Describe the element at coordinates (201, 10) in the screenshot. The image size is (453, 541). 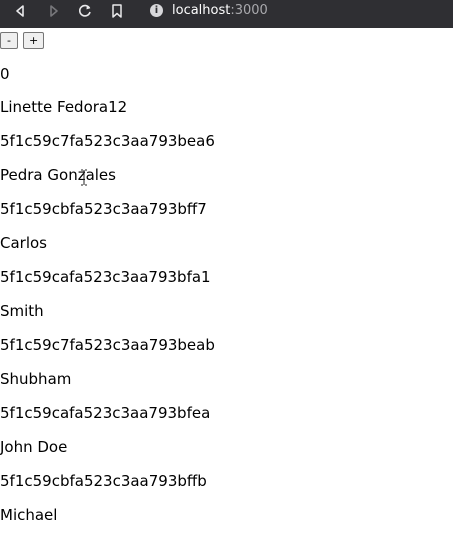
I see `url-host: localhost` at that location.